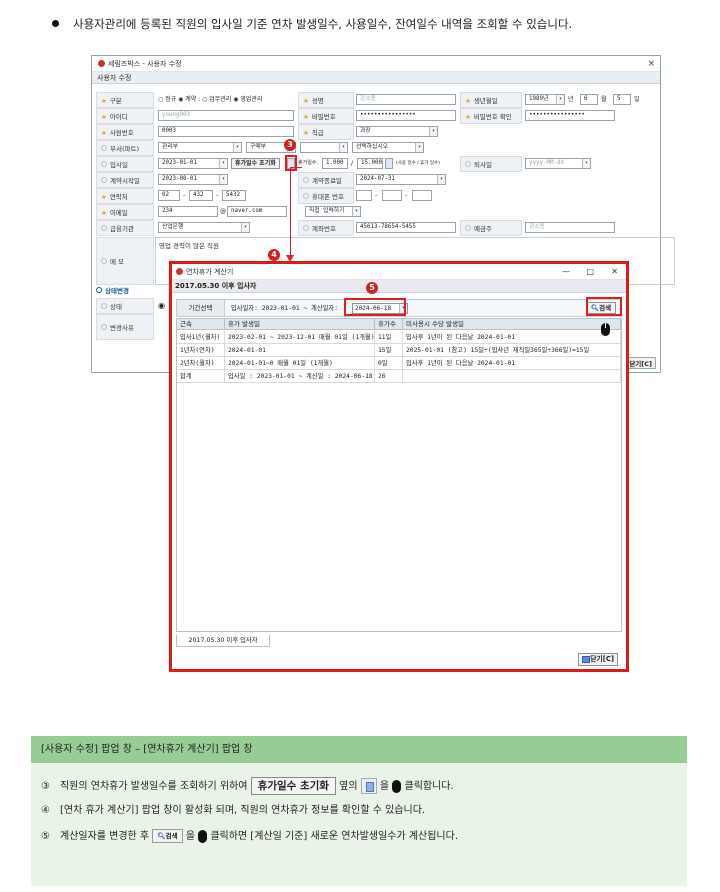 The height and width of the screenshot is (892, 720). Describe the element at coordinates (193, 163) in the screenshot. I see `join-date-input: 2023-01-01 ▾` at that location.